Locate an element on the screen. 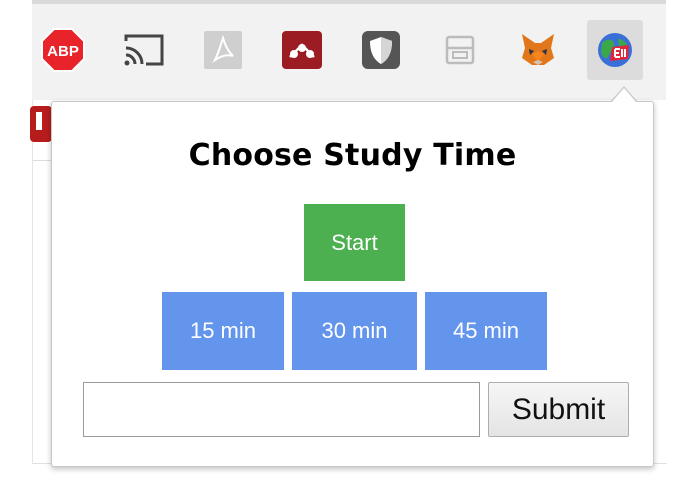  preset-15-min-button: 15 min is located at coordinates (223, 331).